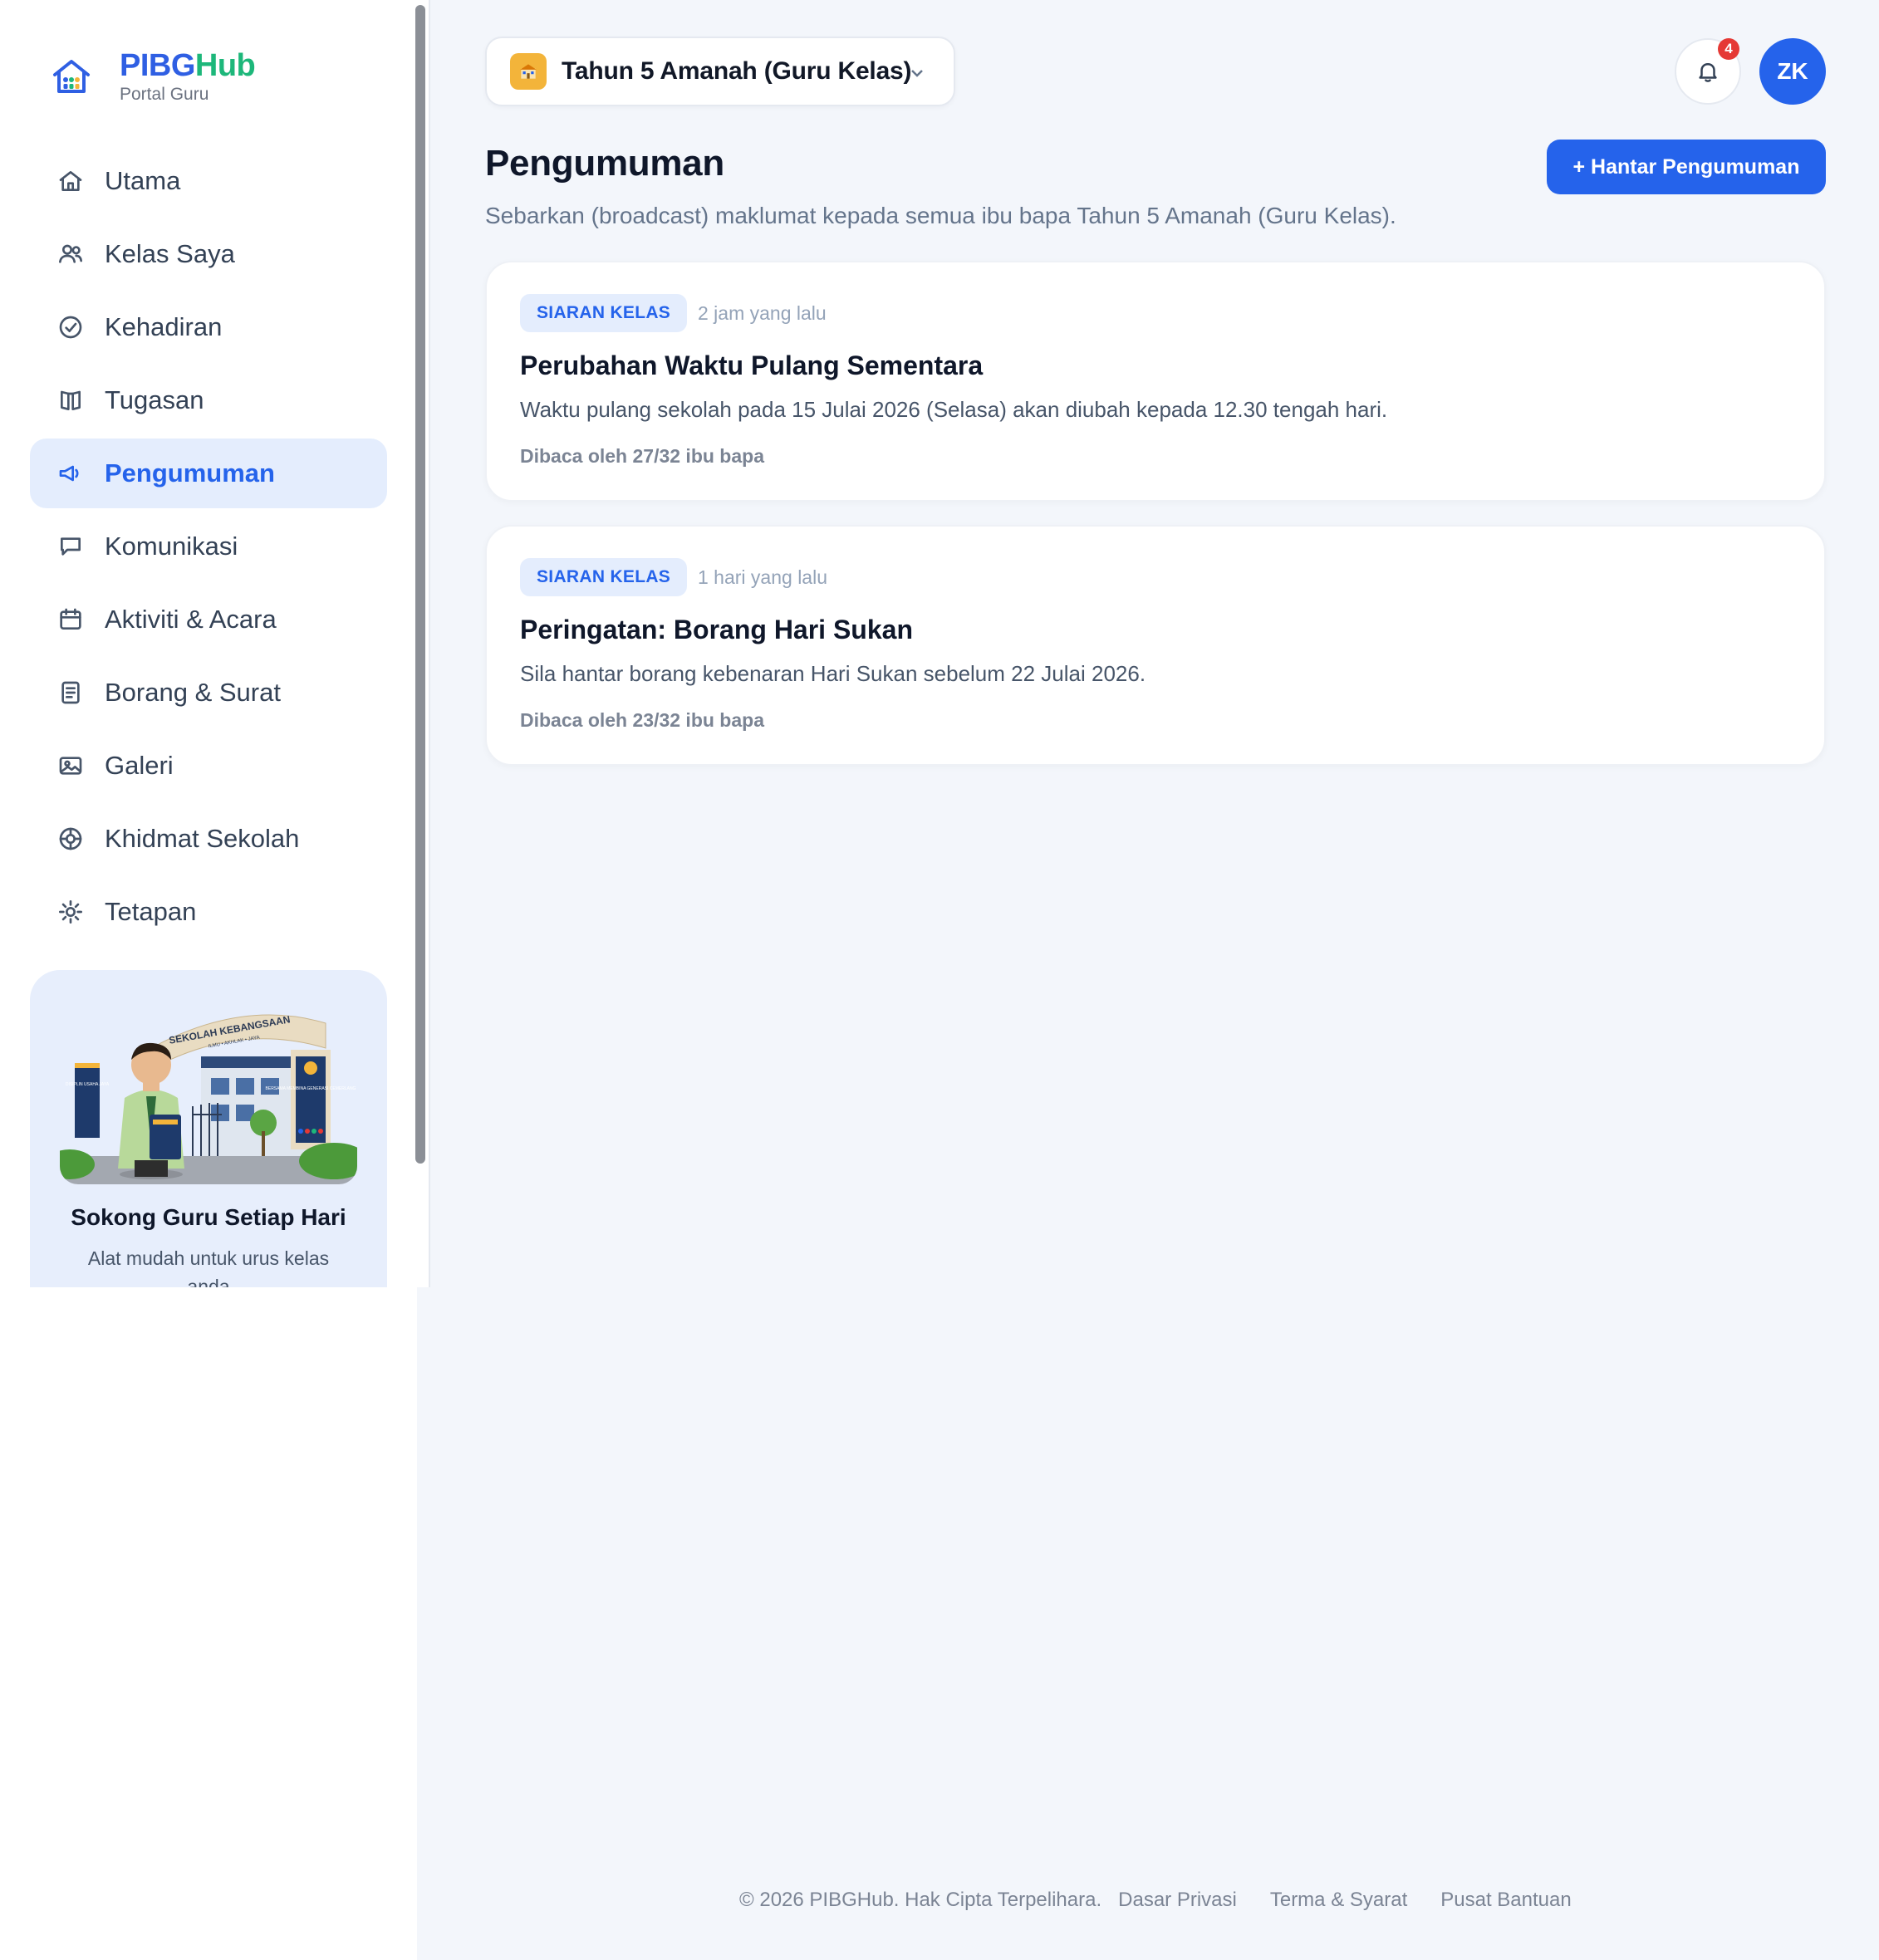  I want to click on brand-subtitle: Portal Guru, so click(164, 94).